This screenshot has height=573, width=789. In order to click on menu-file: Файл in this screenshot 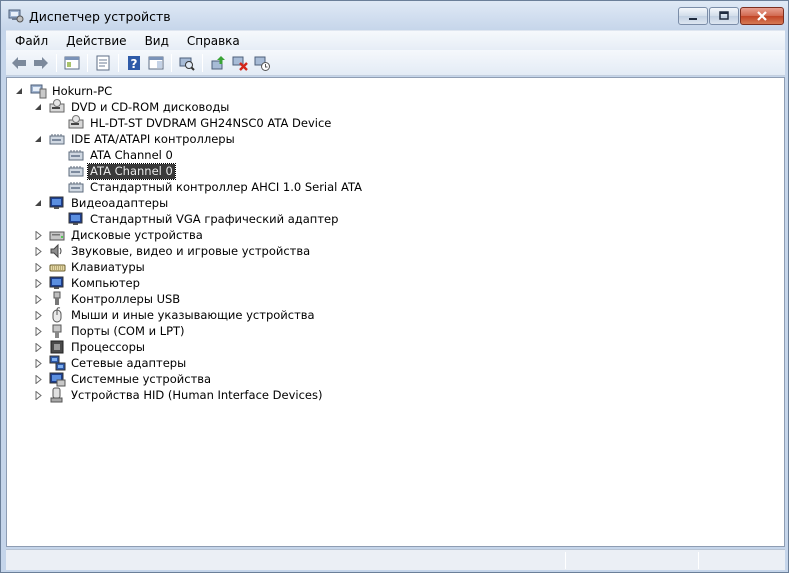, I will do `click(31, 41)`.